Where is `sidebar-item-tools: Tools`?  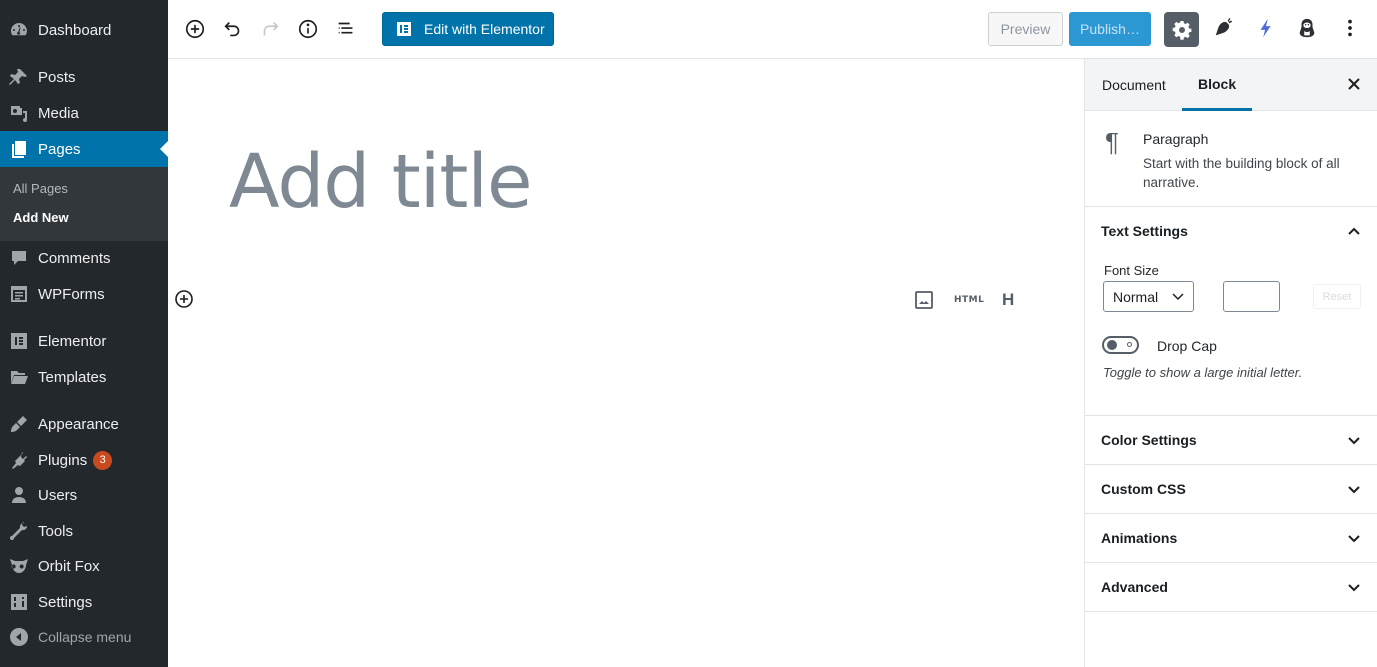
sidebar-item-tools: Tools is located at coordinates (84, 531).